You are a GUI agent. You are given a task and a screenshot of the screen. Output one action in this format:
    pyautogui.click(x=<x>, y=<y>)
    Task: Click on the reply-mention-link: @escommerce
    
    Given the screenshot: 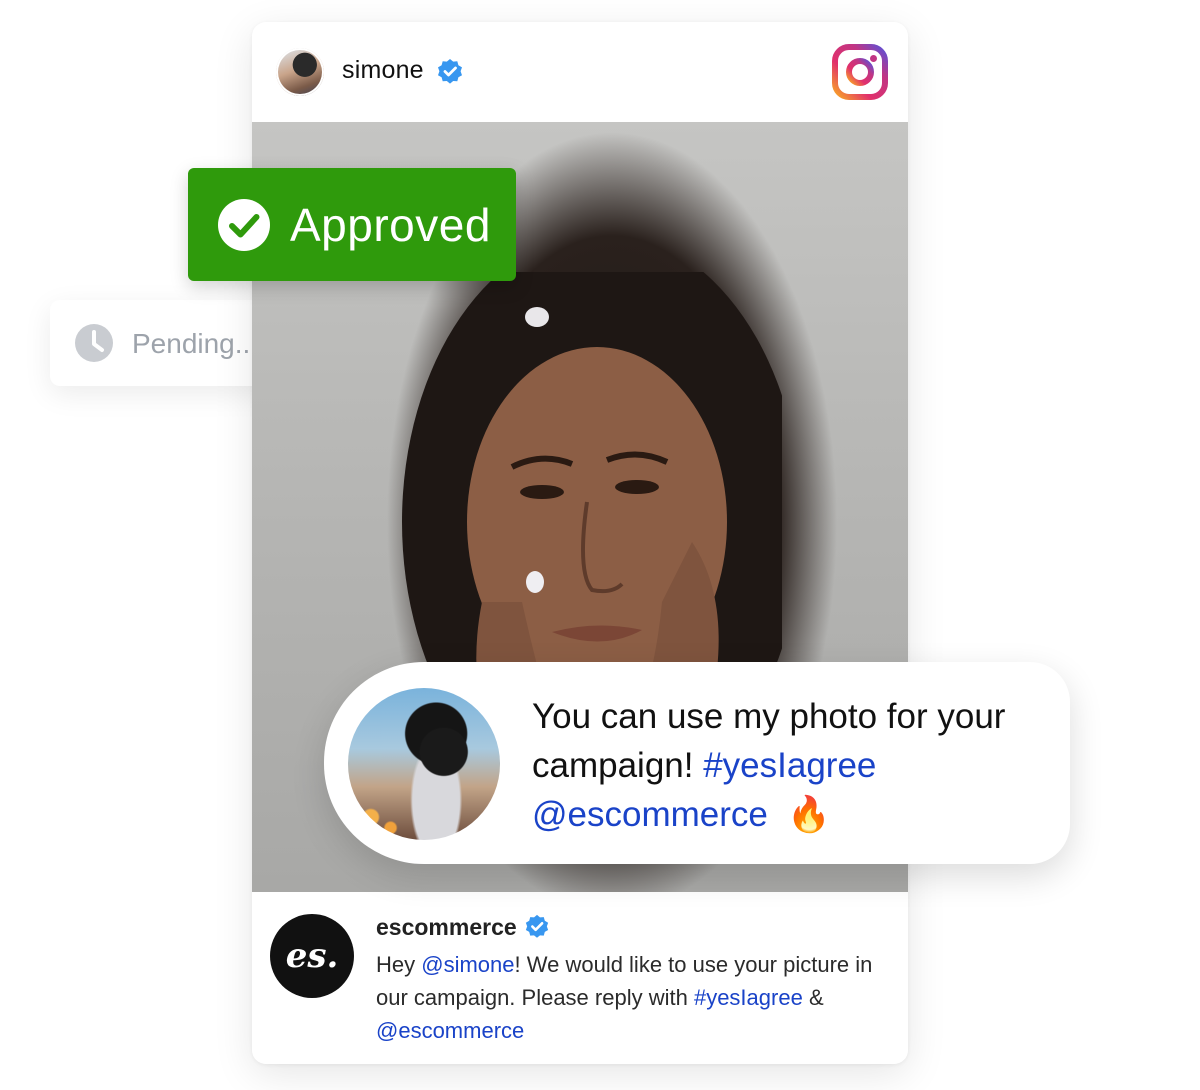 What is the action you would take?
    pyautogui.click(x=650, y=814)
    